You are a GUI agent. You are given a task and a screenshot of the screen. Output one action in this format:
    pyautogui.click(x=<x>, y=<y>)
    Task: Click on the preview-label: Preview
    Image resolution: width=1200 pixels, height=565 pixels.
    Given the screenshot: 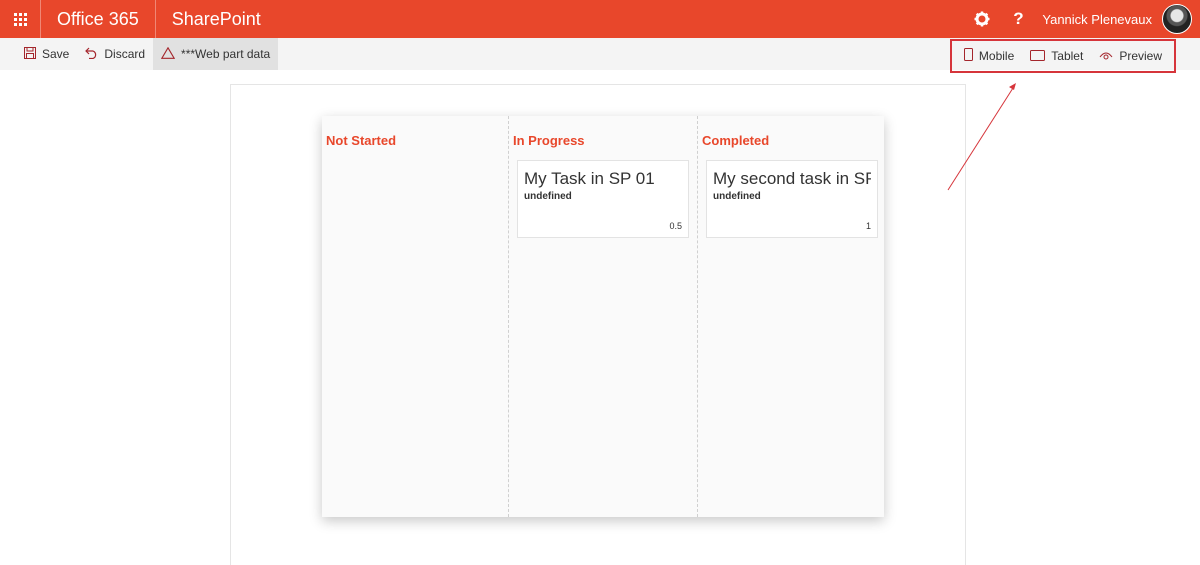 What is the action you would take?
    pyautogui.click(x=1140, y=56)
    